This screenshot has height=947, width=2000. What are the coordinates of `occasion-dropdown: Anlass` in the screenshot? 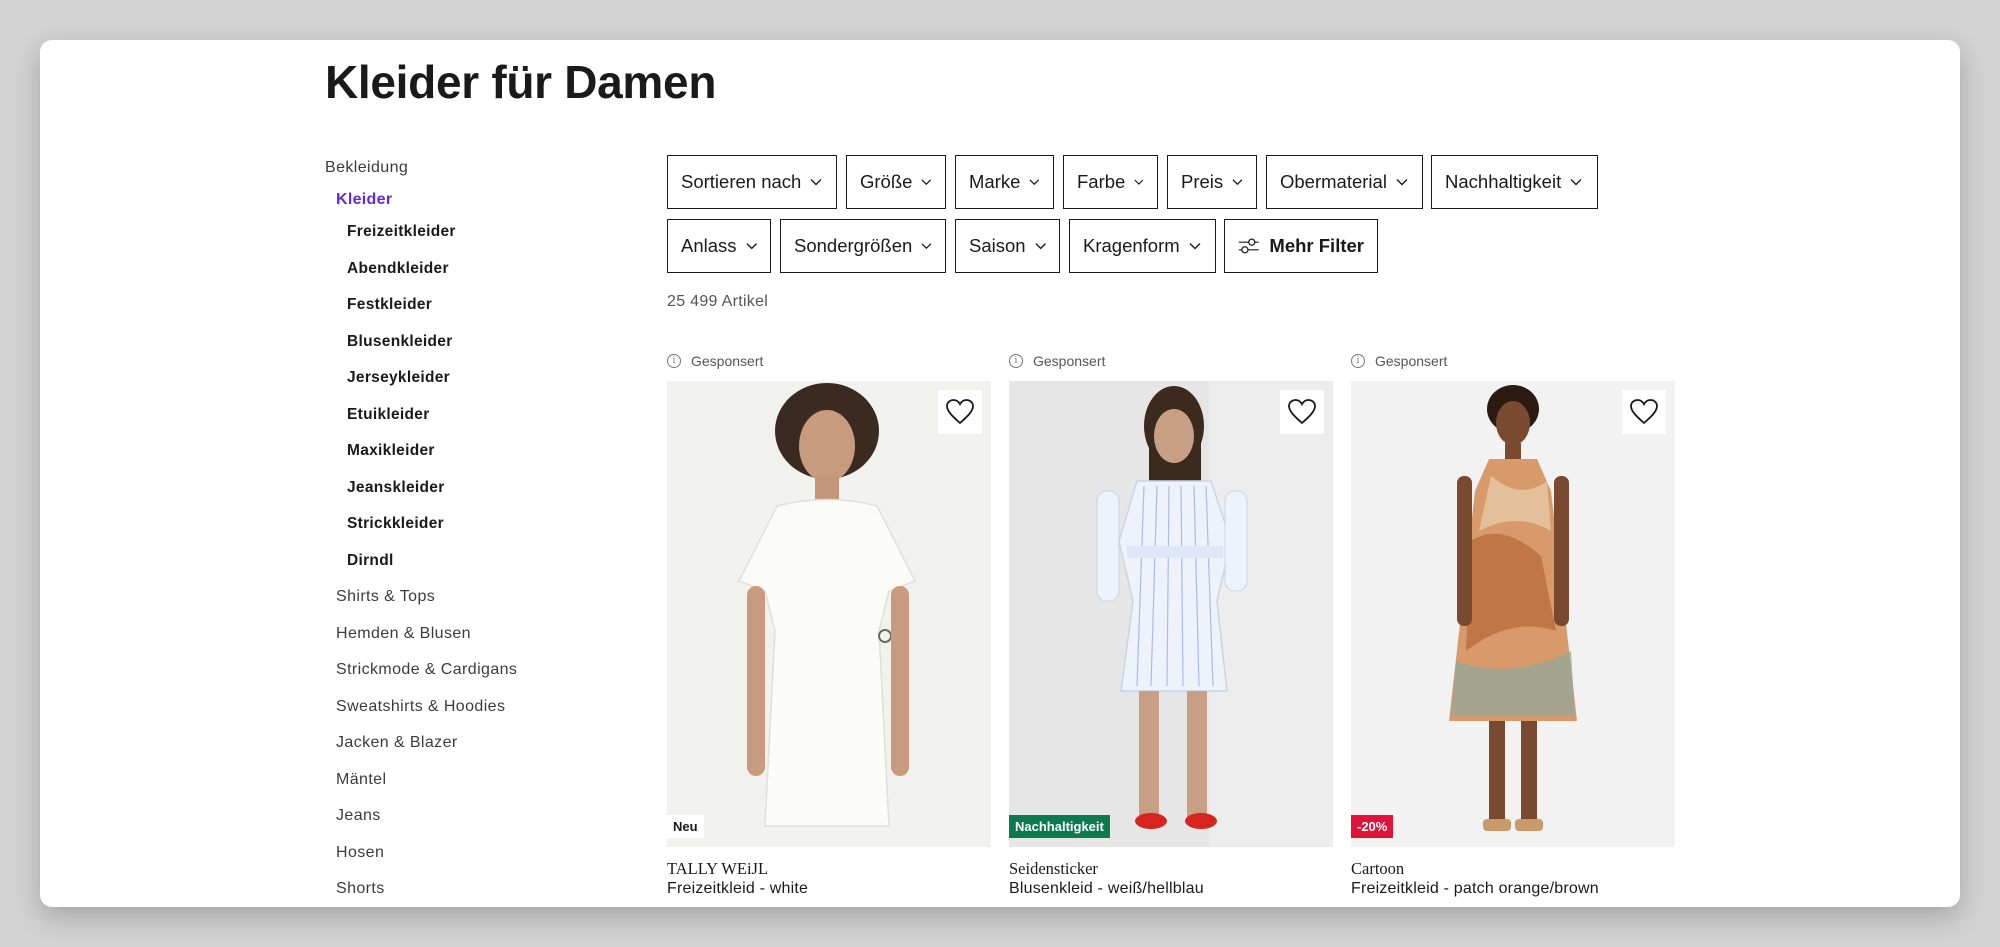 It's located at (719, 246).